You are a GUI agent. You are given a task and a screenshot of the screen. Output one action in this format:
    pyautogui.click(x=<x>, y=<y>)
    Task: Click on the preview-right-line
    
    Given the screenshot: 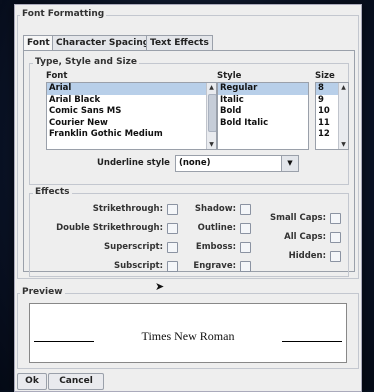 What is the action you would take?
    pyautogui.click(x=312, y=341)
    